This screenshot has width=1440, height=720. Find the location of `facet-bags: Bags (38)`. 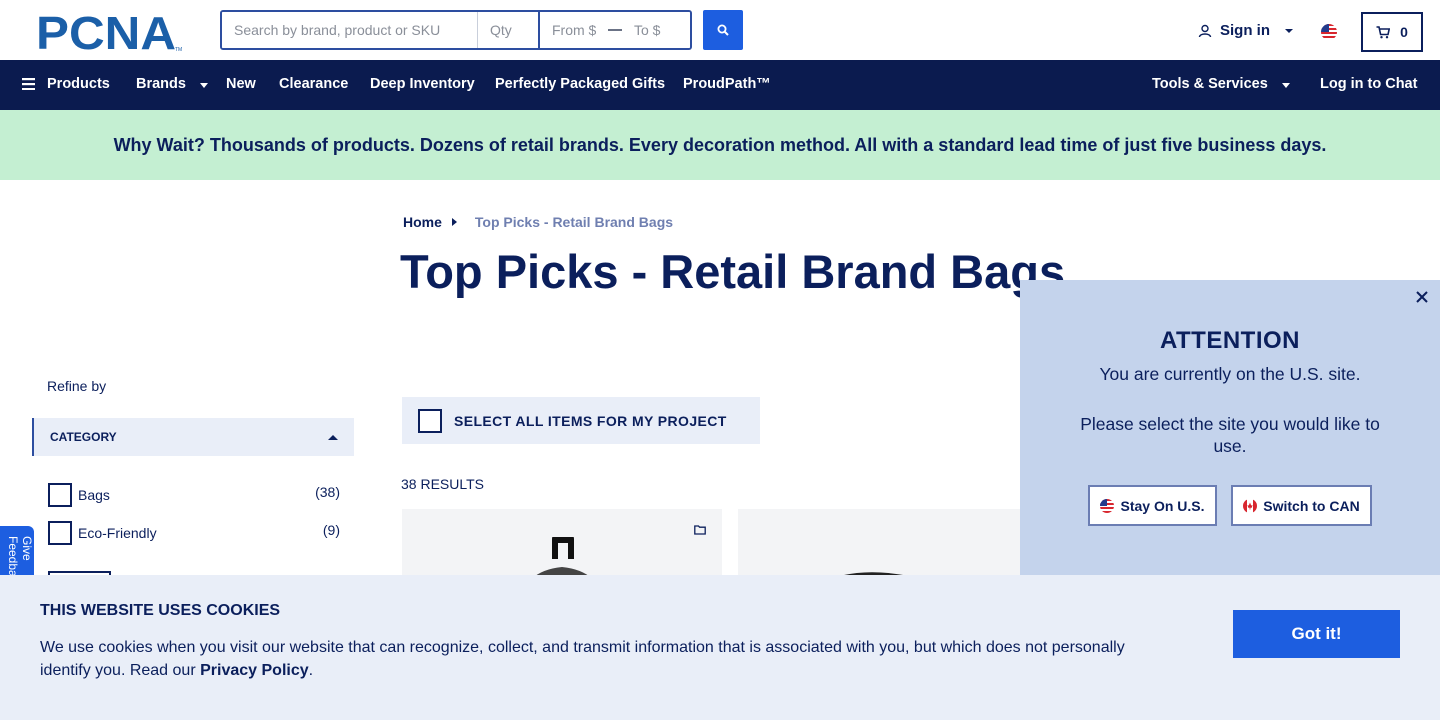

facet-bags: Bags (38) is located at coordinates (194, 495).